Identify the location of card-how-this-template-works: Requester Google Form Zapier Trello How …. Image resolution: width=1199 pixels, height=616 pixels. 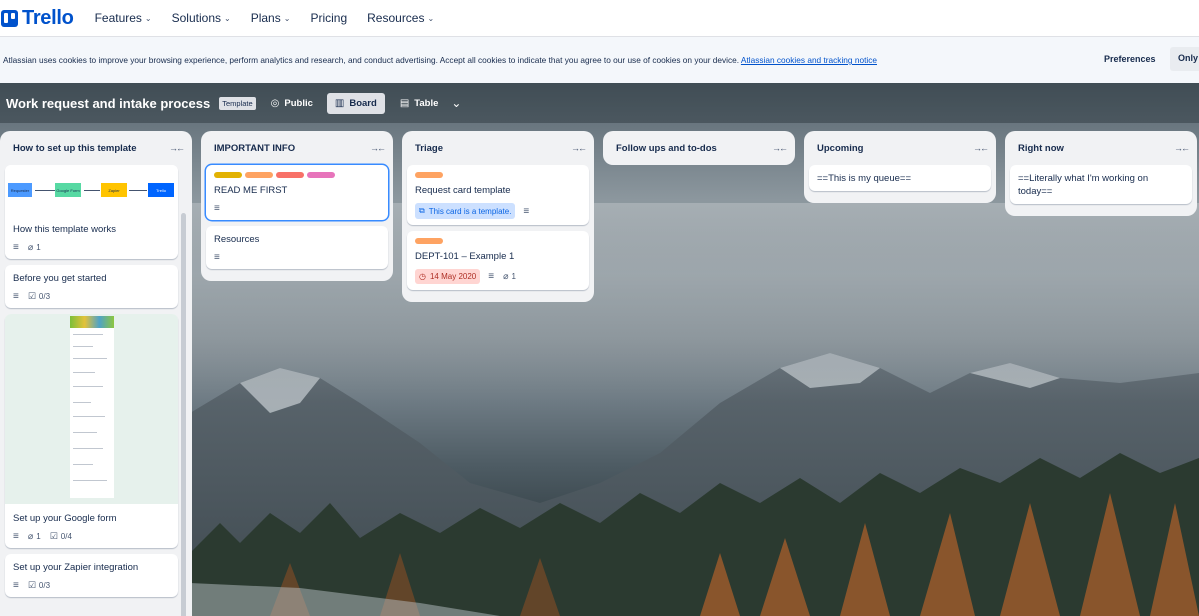
(91, 212).